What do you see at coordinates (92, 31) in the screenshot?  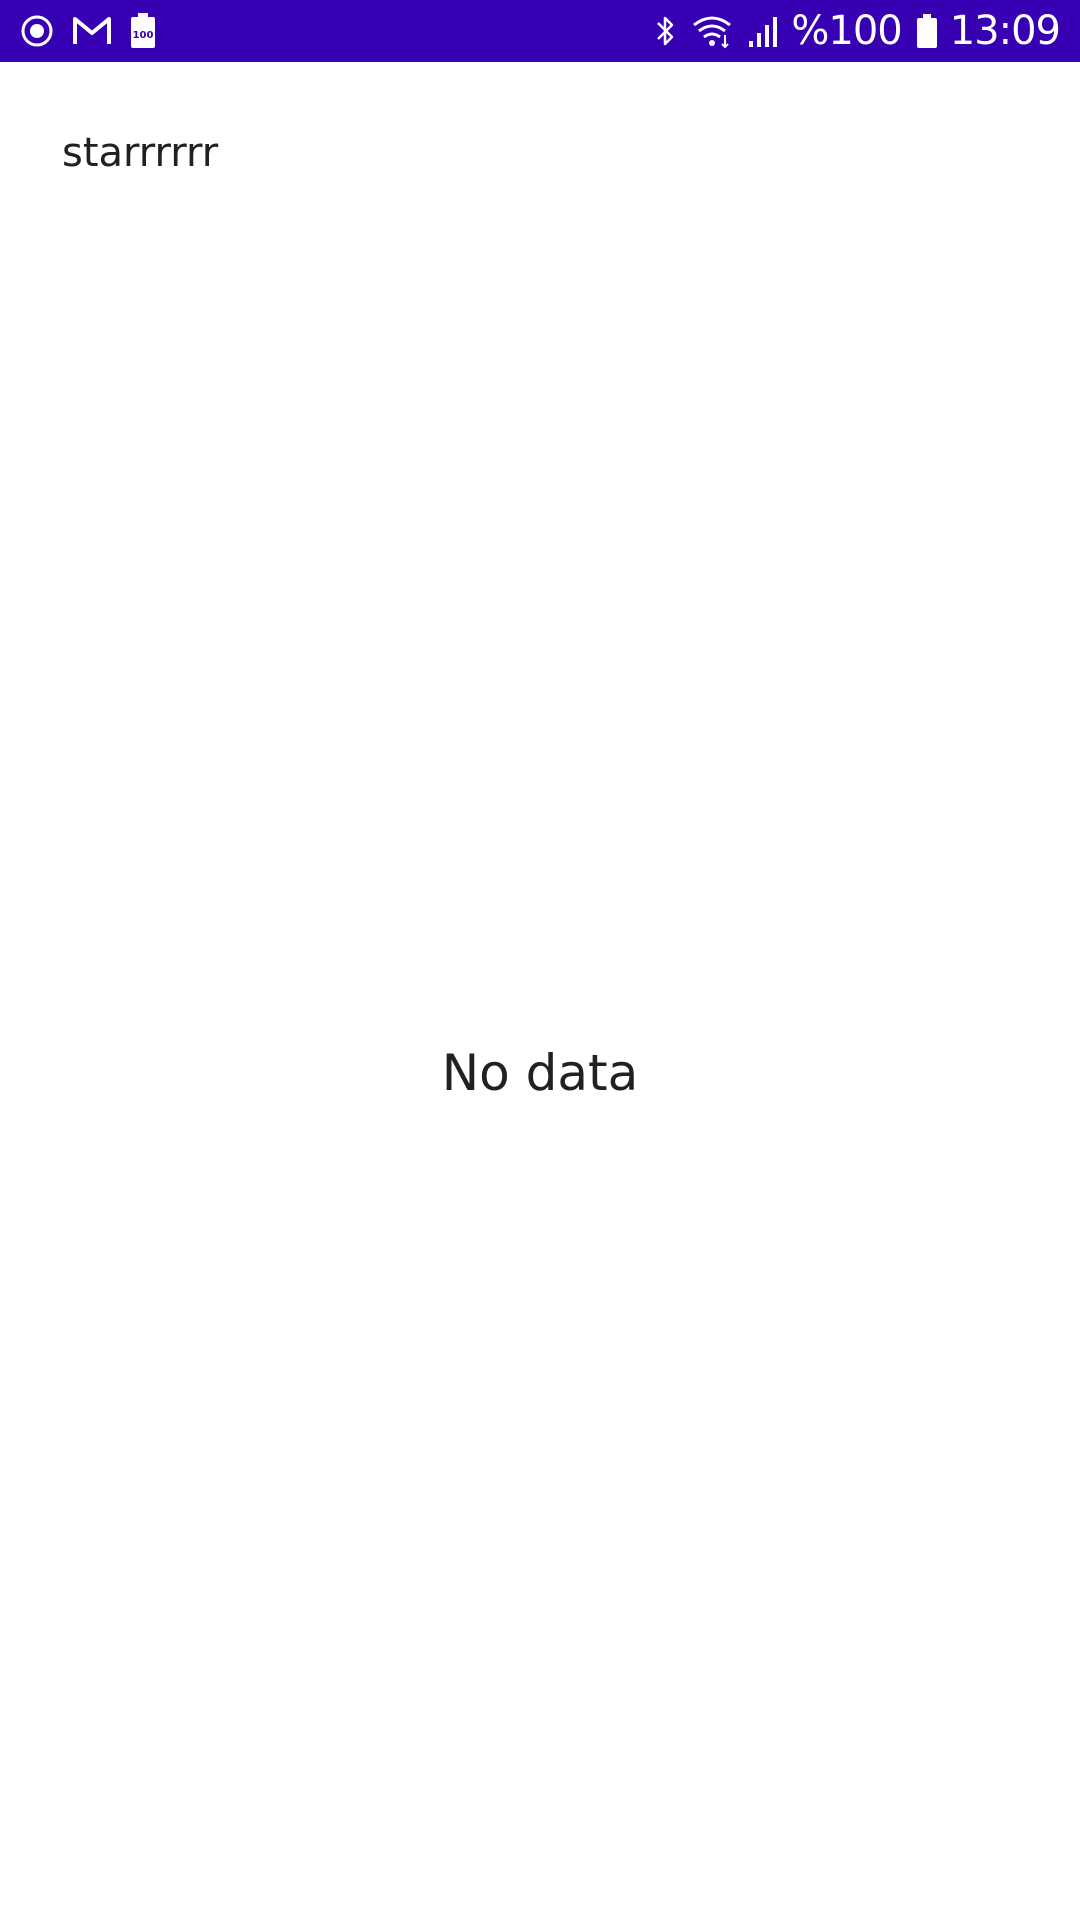 I see `gmail-icon` at bounding box center [92, 31].